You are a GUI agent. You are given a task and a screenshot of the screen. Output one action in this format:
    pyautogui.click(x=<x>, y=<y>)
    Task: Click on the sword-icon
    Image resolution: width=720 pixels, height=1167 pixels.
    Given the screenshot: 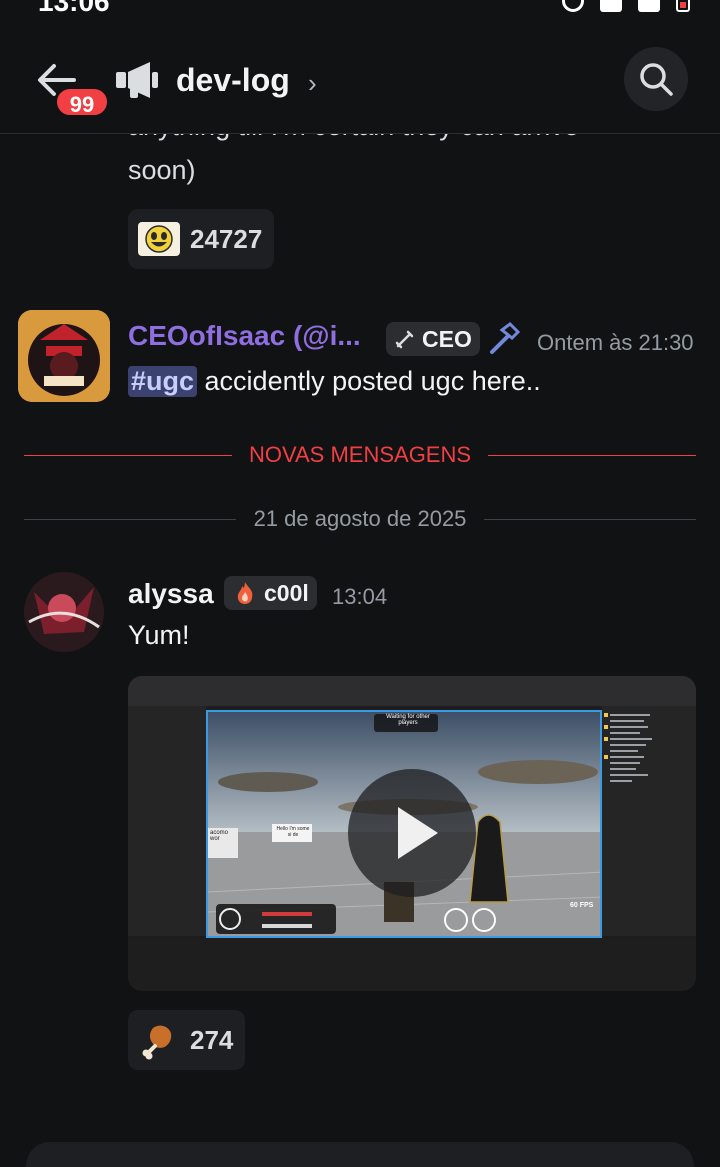 What is the action you would take?
    pyautogui.click(x=404, y=339)
    